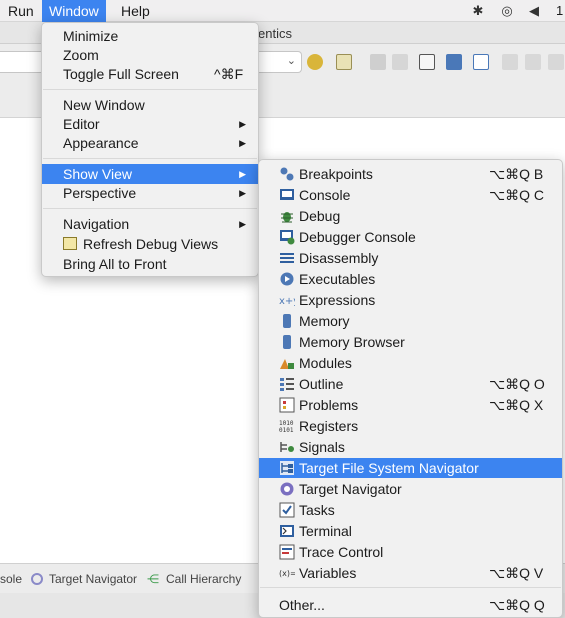  I want to click on monitor-icon, so click(454, 62).